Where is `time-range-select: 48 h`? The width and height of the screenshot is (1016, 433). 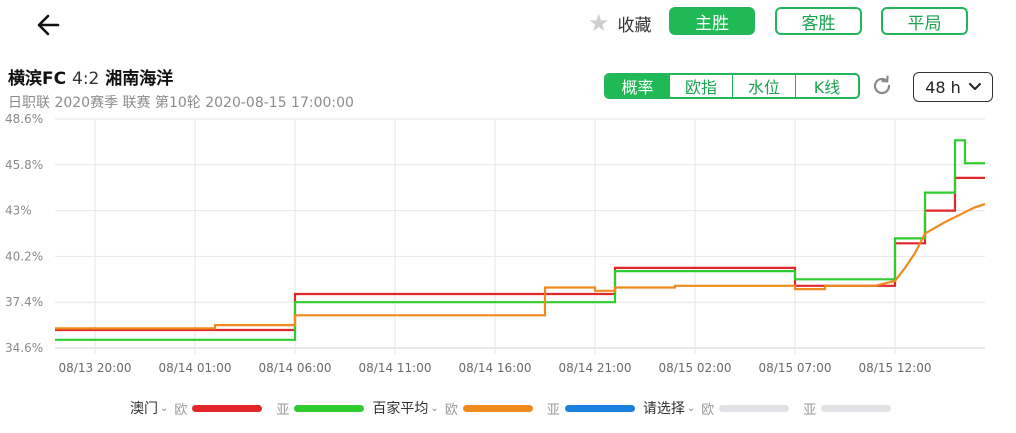 time-range-select: 48 h is located at coordinates (953, 87).